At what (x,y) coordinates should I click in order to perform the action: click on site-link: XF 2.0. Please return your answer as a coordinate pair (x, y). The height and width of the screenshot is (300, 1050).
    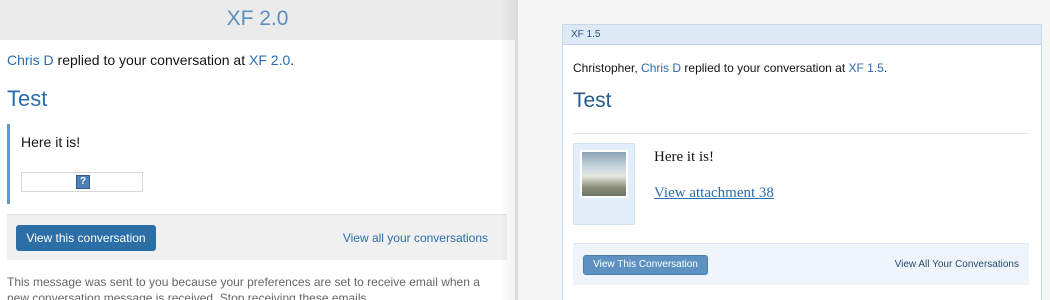
    Looking at the image, I should click on (269, 60).